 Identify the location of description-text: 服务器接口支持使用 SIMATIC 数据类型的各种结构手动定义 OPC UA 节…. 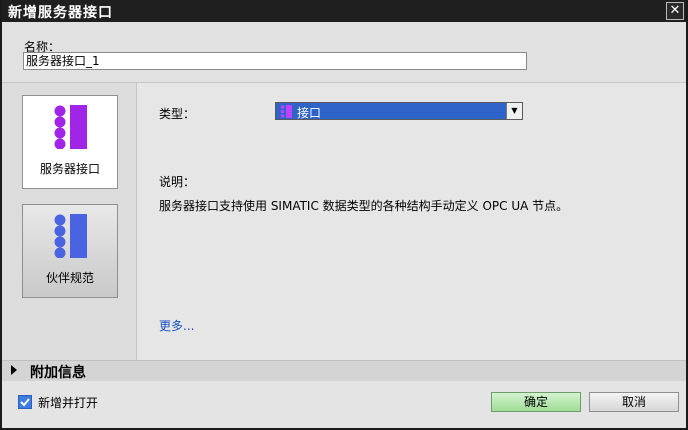
(364, 206).